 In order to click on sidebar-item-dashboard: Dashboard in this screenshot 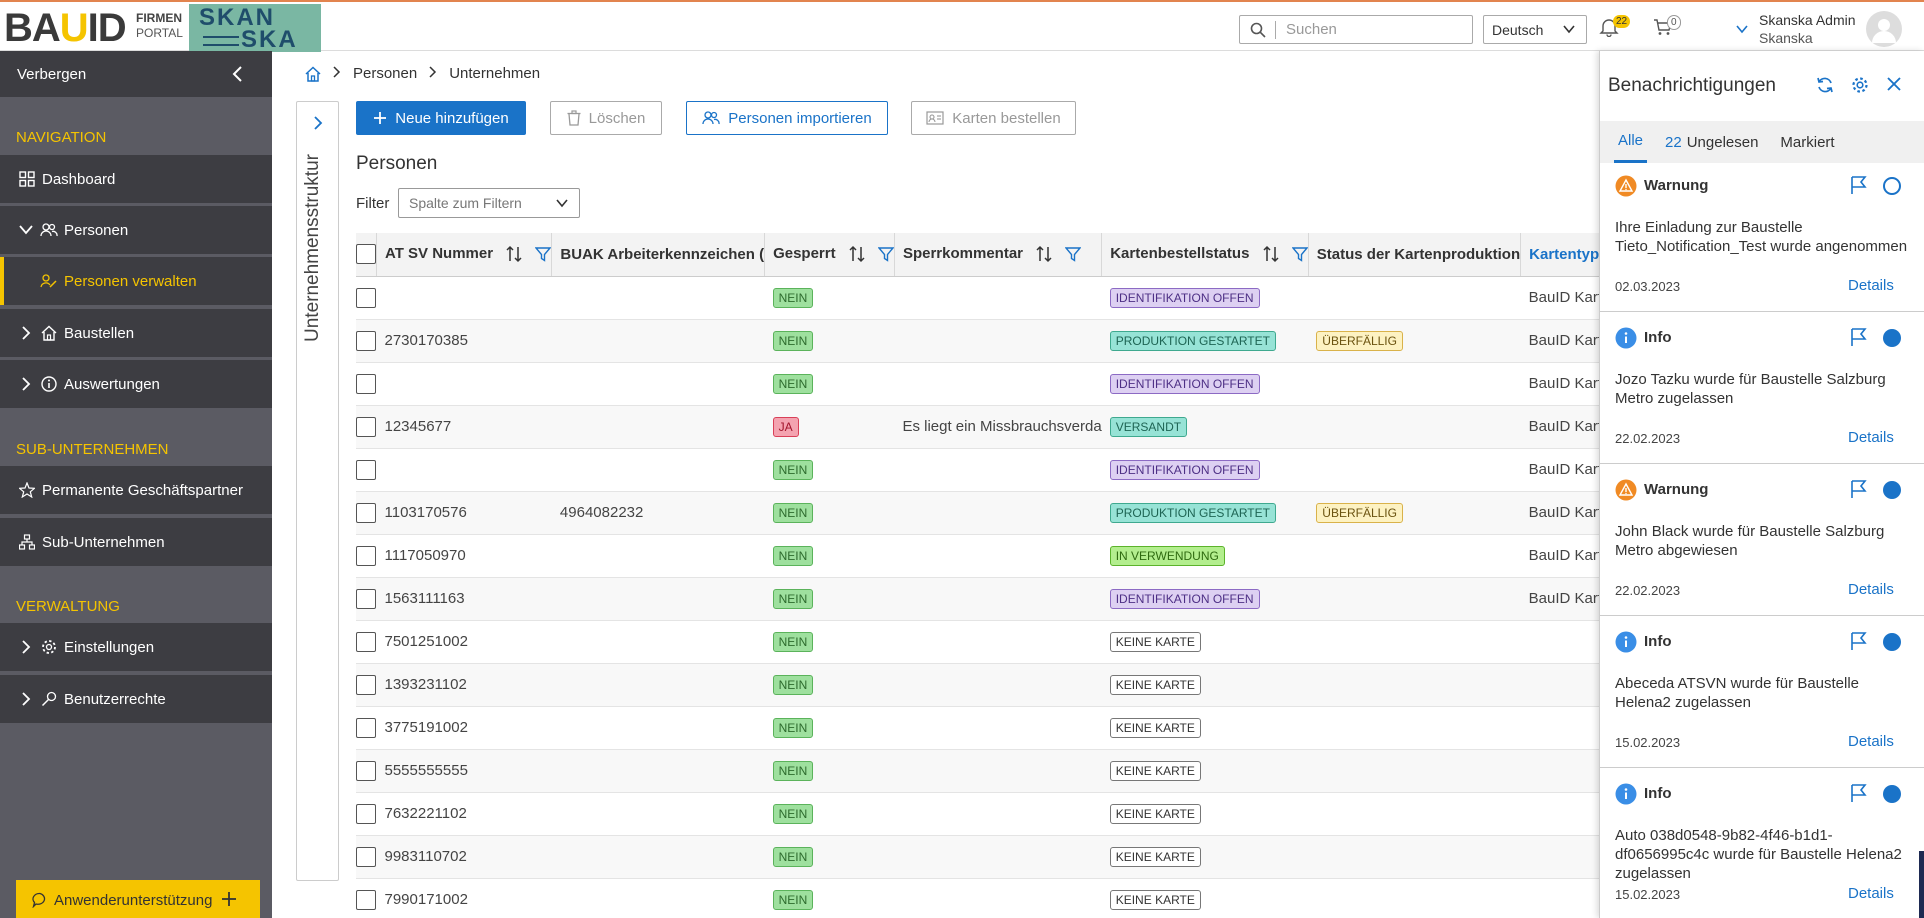, I will do `click(136, 179)`.